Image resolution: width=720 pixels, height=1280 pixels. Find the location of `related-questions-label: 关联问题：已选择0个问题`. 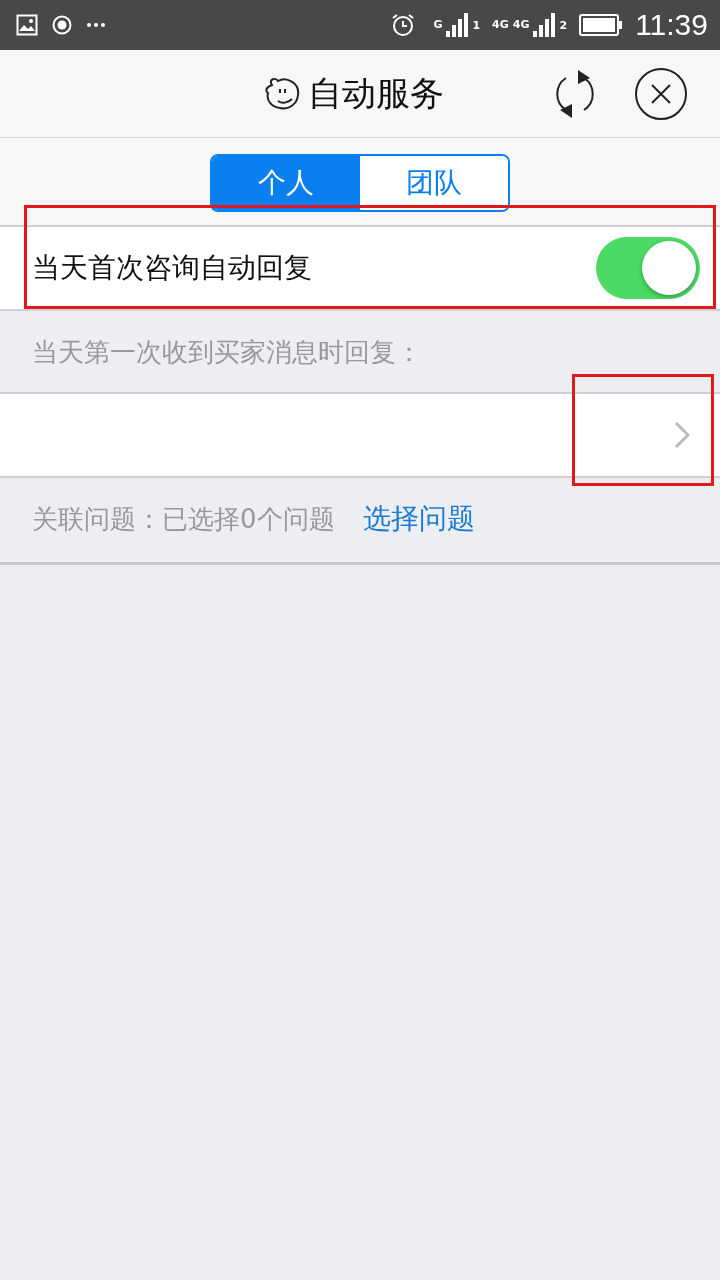

related-questions-label: 关联问题：已选择0个问题 is located at coordinates (183, 519).